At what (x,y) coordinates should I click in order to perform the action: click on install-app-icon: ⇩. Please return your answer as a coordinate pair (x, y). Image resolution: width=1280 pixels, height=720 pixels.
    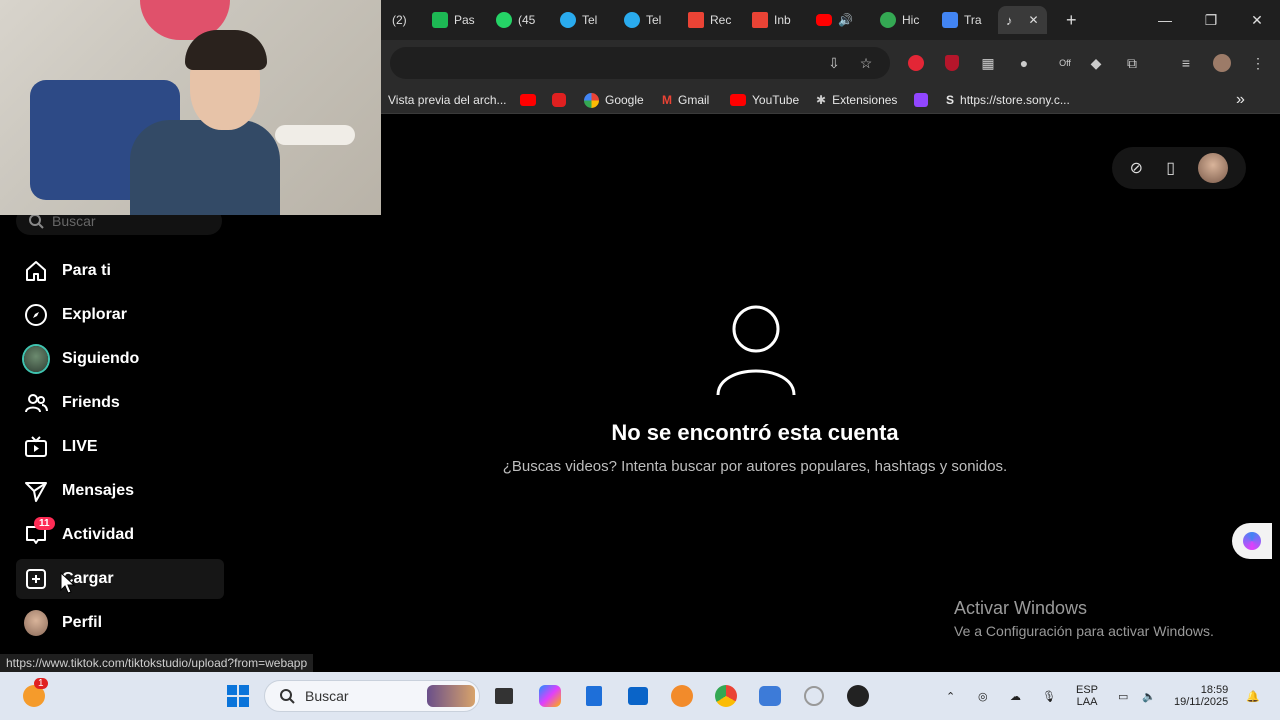
    Looking at the image, I should click on (834, 63).